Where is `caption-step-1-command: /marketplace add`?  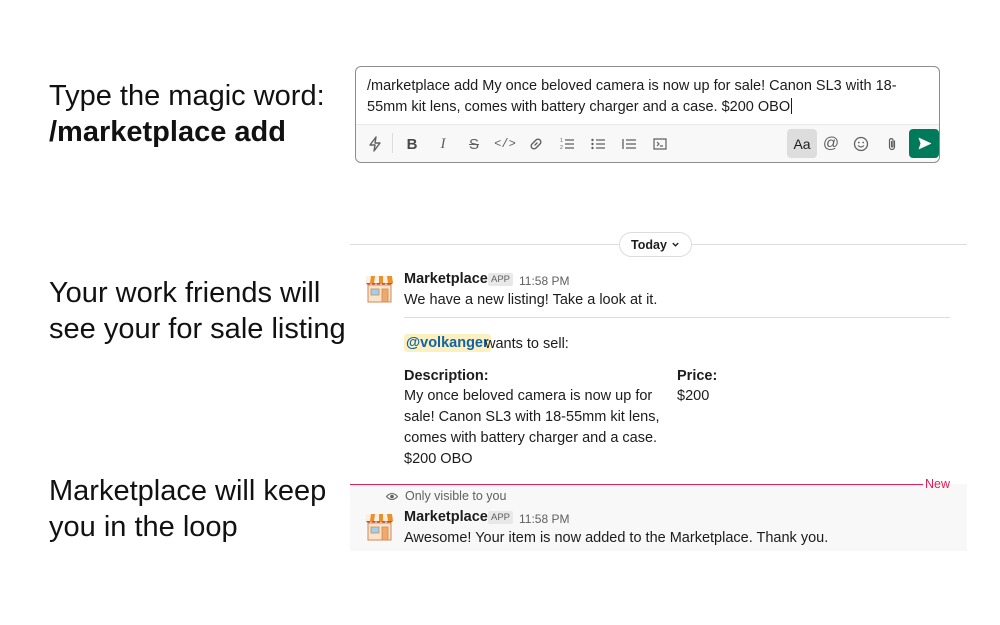 caption-step-1-command: /marketplace add is located at coordinates (167, 132).